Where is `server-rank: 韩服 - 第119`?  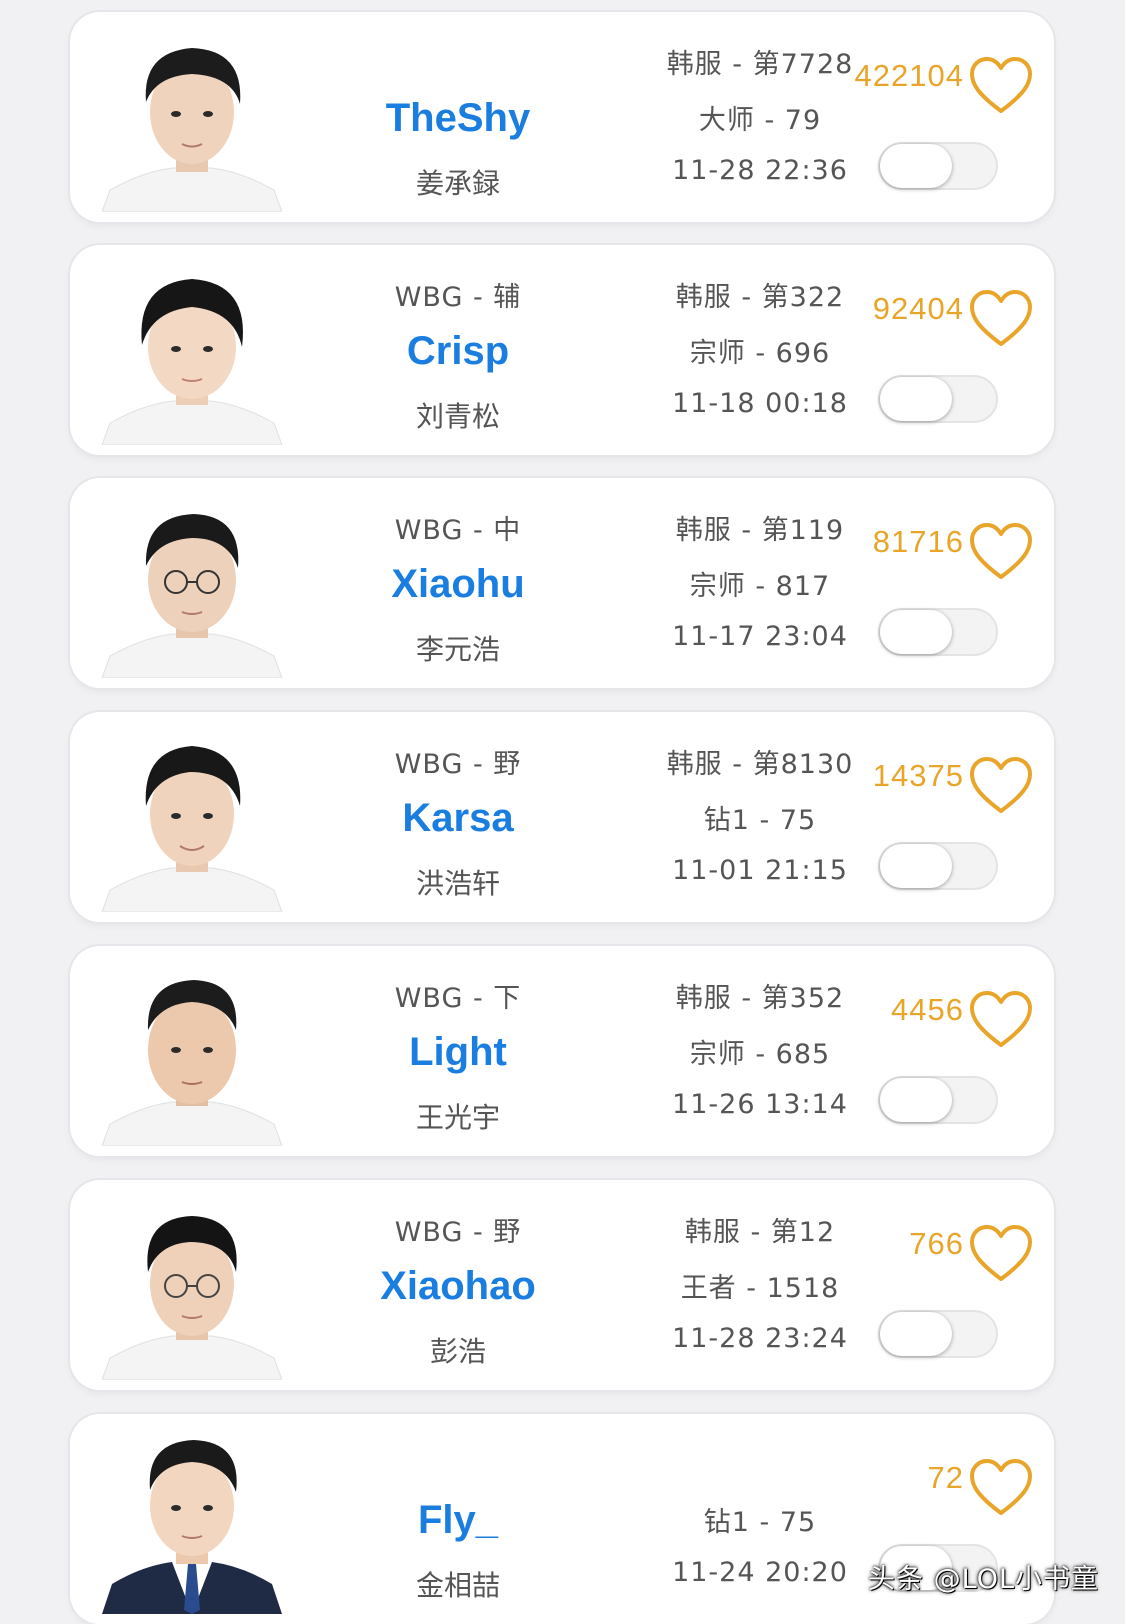 server-rank: 韩服 - 第119 is located at coordinates (760, 530).